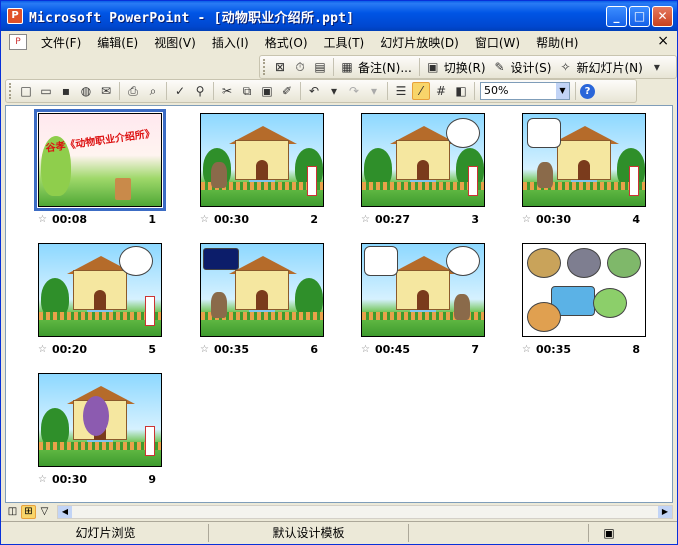 This screenshot has width=678, height=545. What do you see at coordinates (286, 42) in the screenshot?
I see `menu-format: 格式(O)` at bounding box center [286, 42].